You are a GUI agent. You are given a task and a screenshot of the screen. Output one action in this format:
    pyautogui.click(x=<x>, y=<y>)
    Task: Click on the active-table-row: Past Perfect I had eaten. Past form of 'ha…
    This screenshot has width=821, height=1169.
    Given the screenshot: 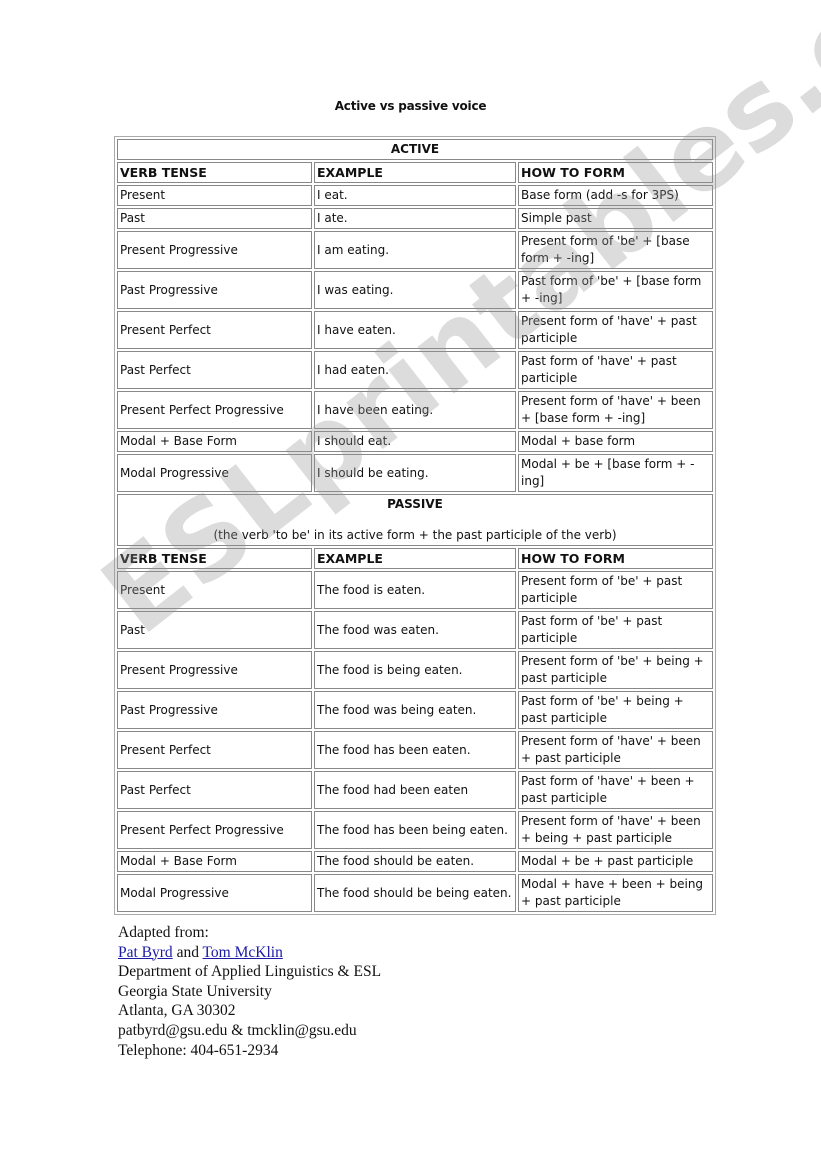 What is the action you would take?
    pyautogui.click(x=415, y=370)
    